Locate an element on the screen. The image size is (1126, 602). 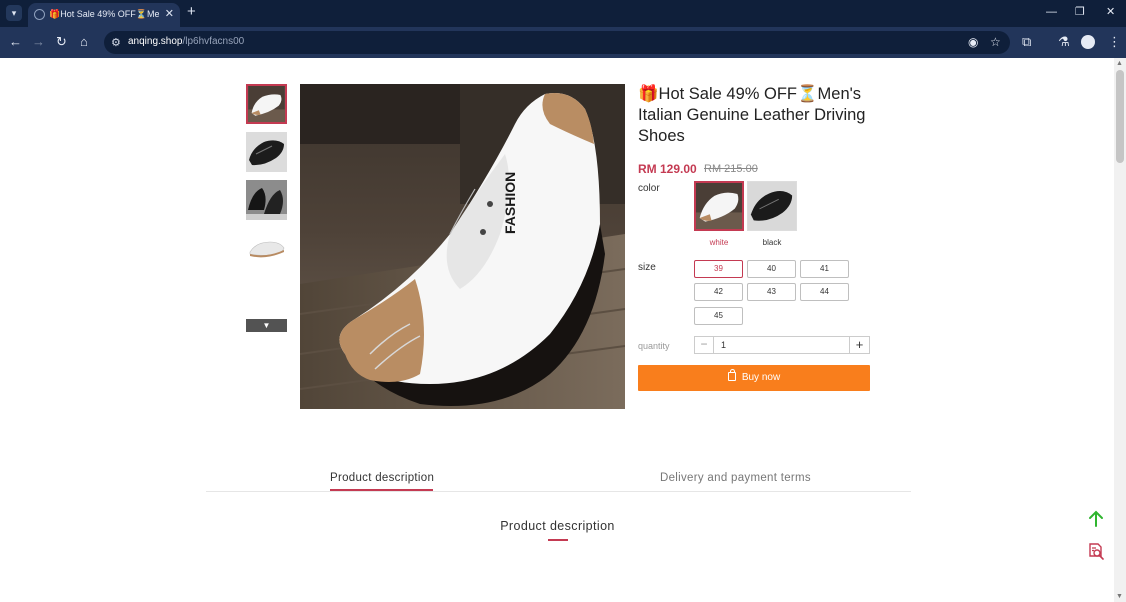
white-side-thumbnail-image is located at coordinates (266, 248).